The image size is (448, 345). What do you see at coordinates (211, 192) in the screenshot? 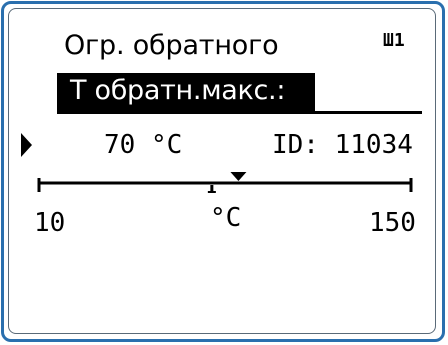
I see `current-value-marker-base` at bounding box center [211, 192].